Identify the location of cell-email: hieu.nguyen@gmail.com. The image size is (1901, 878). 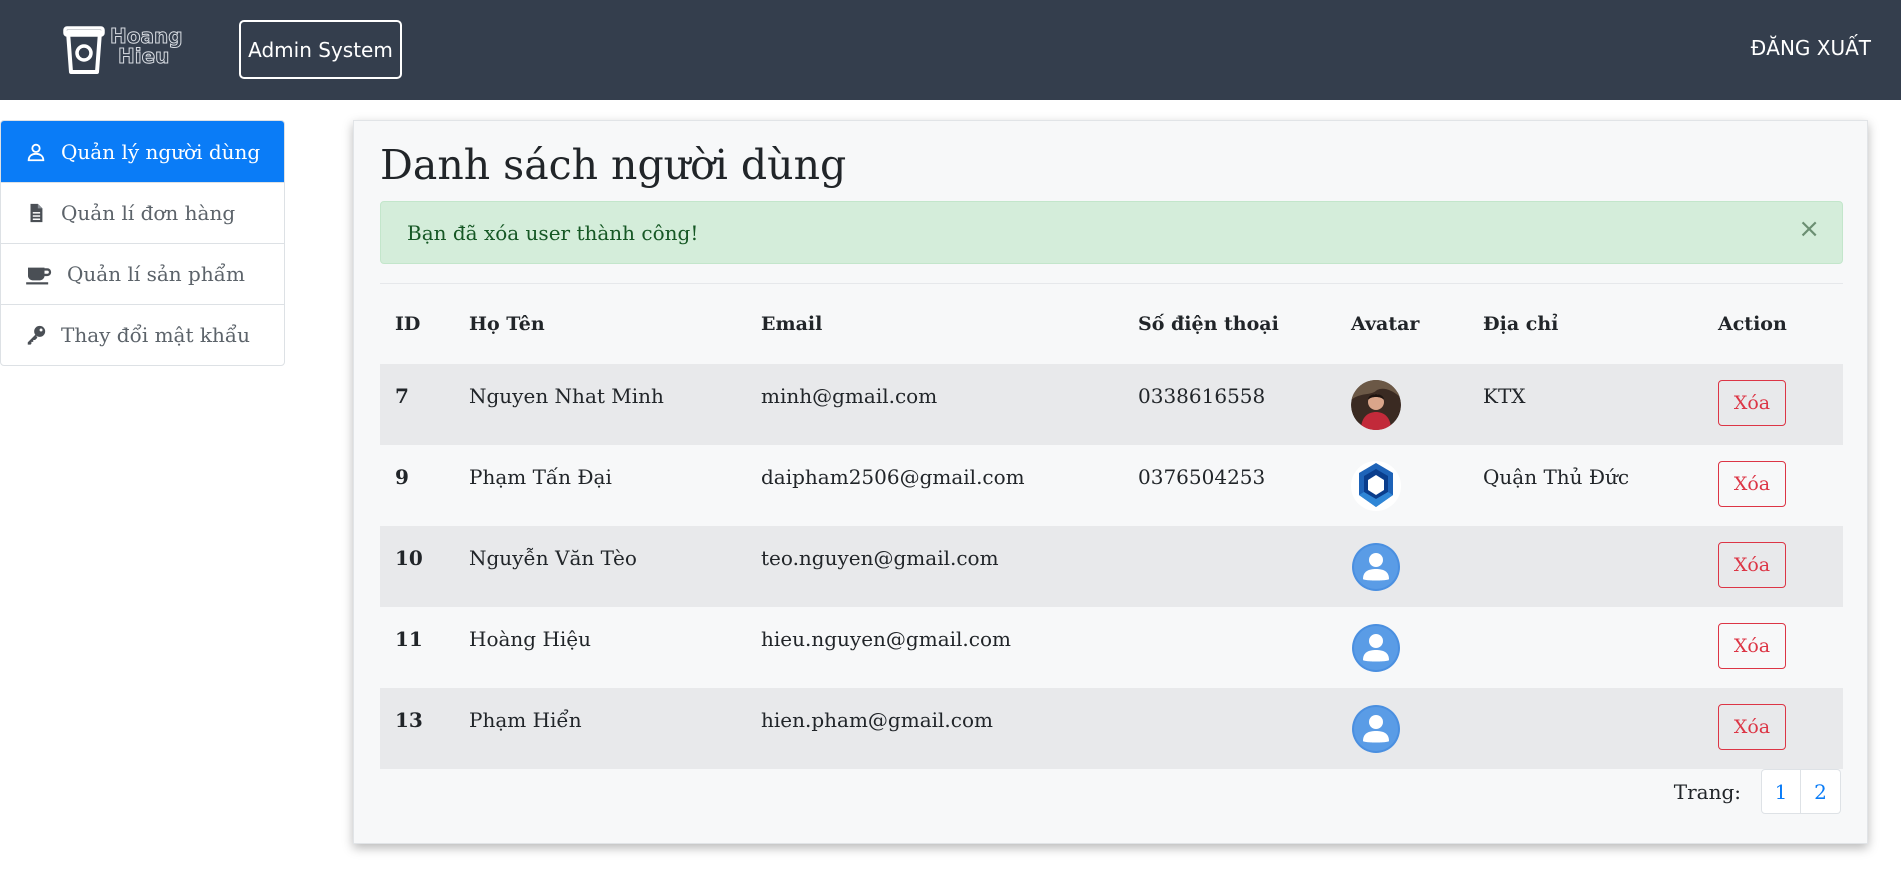
(886, 639).